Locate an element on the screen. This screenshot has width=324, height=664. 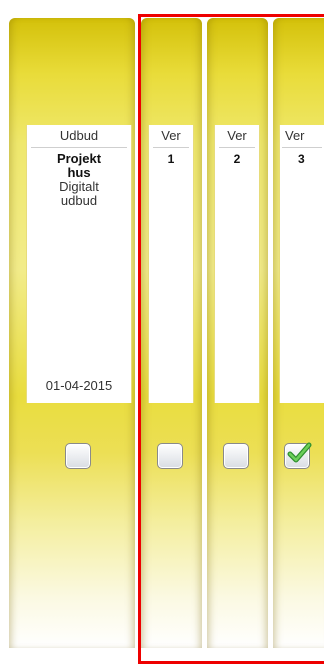
binder-checkbox-udbud is located at coordinates (78, 456).